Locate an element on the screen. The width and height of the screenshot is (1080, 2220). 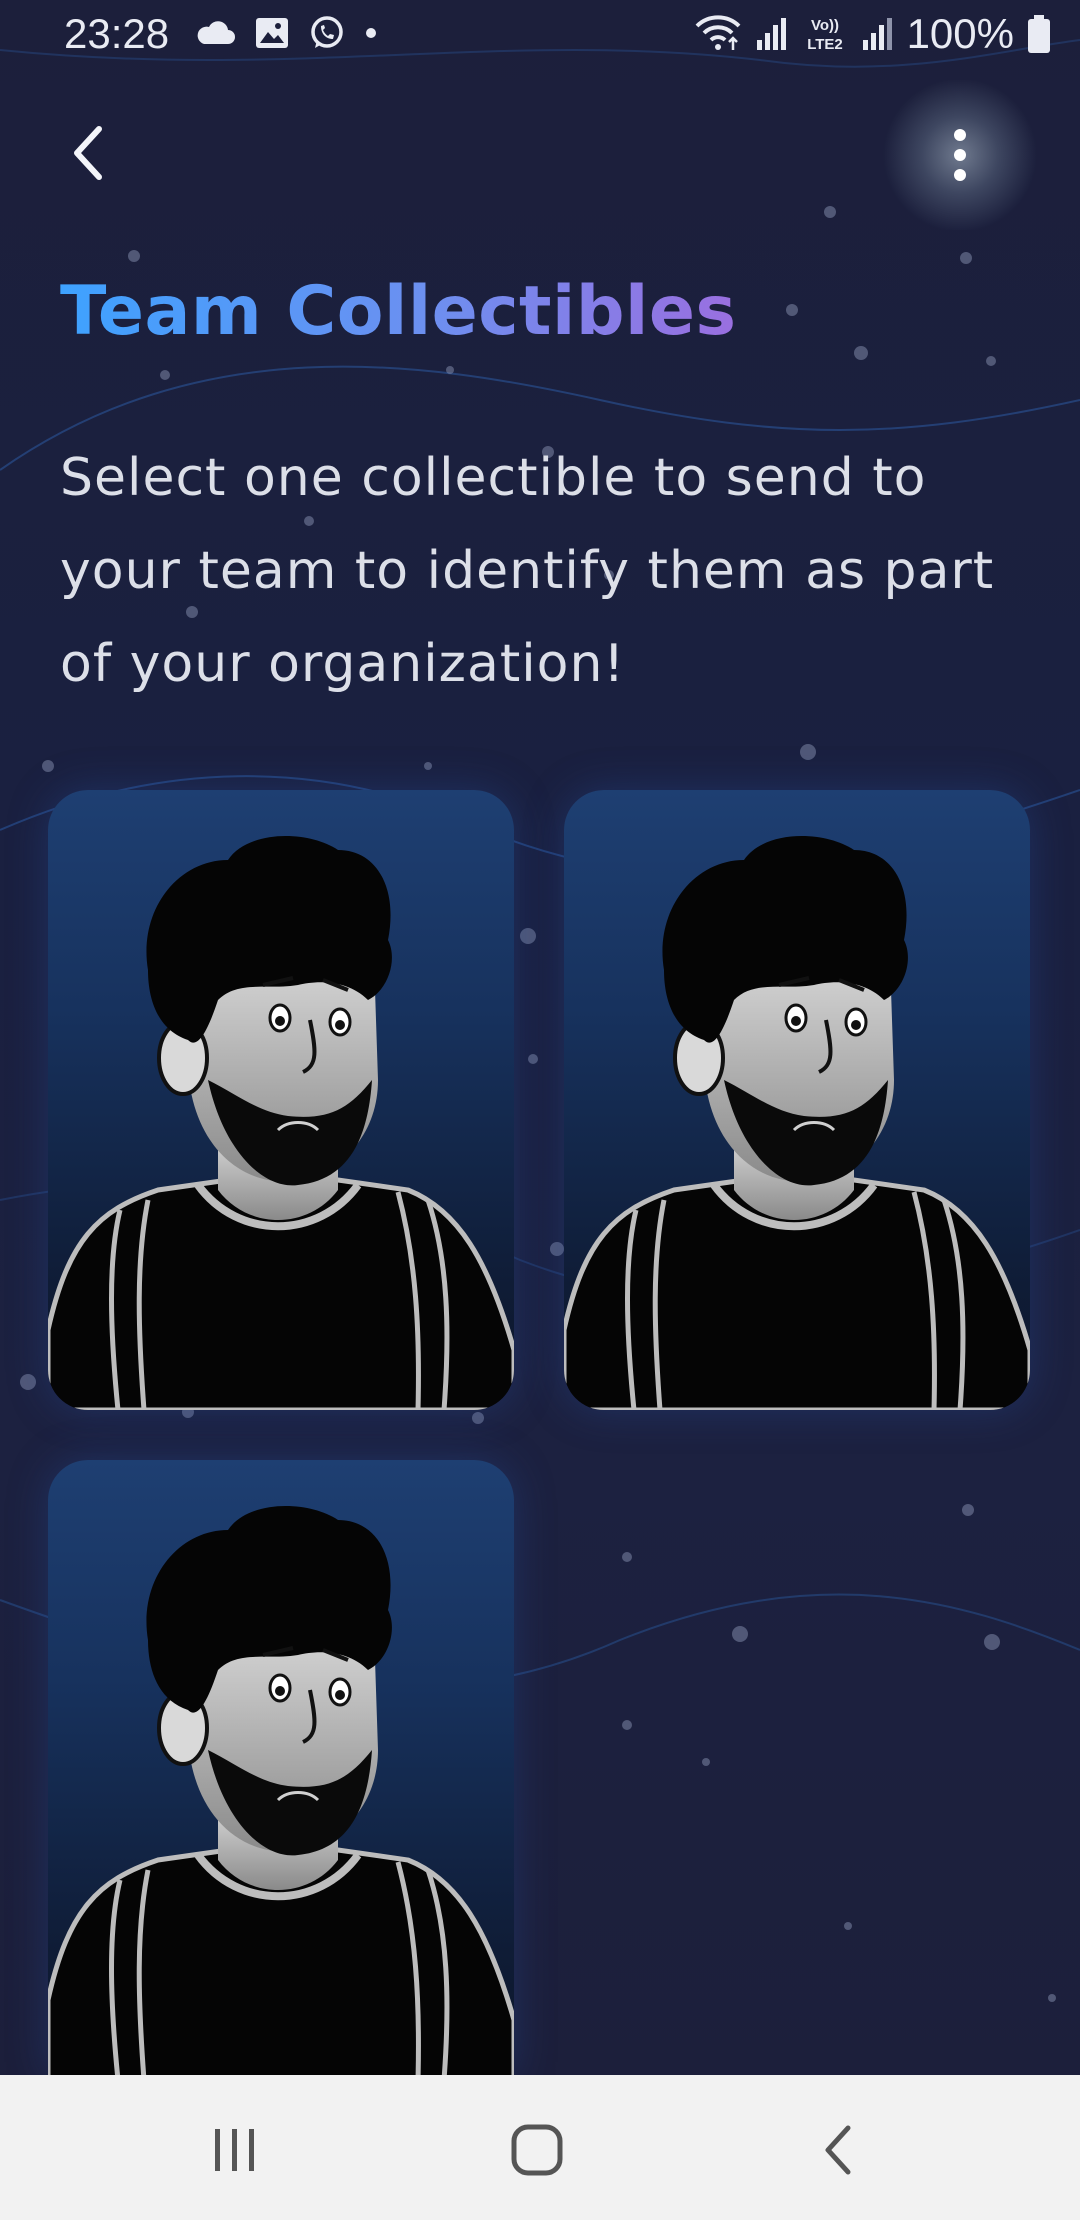
status-system-icons: Vo)) LTE2 100% is located at coordinates (872, 34).